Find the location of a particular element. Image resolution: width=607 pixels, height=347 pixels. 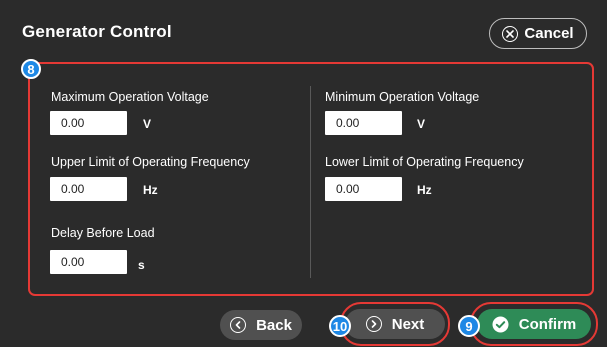

upper-frequency-unit: Hz is located at coordinates (150, 190).